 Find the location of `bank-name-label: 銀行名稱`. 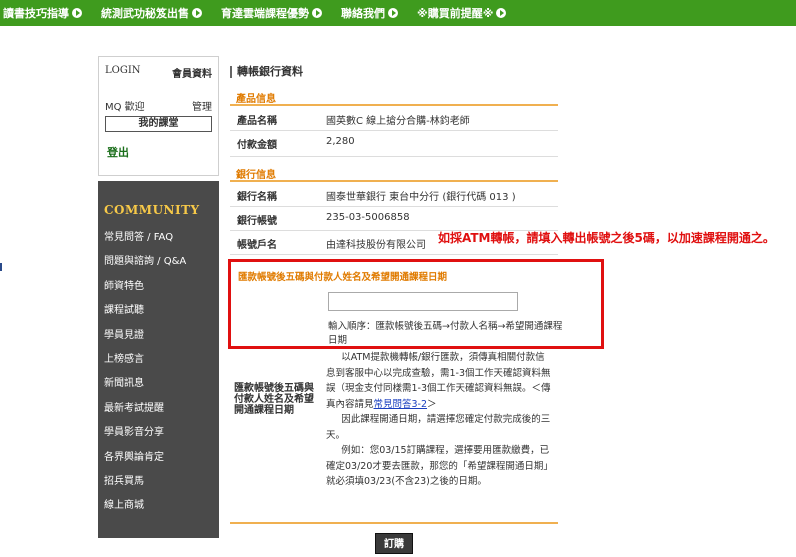

bank-name-label: 銀行名稱 is located at coordinates (257, 197).